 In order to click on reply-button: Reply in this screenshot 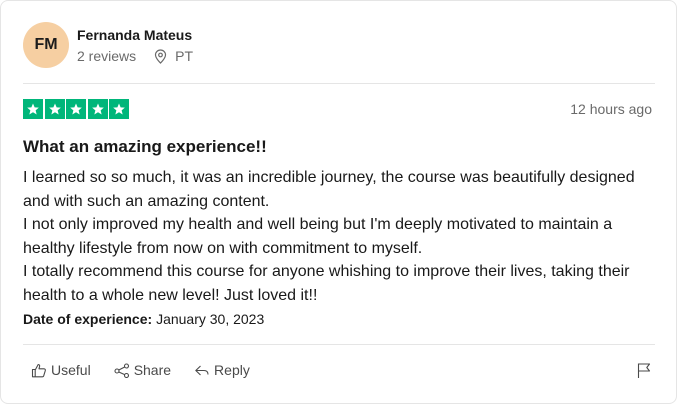, I will do `click(222, 370)`.